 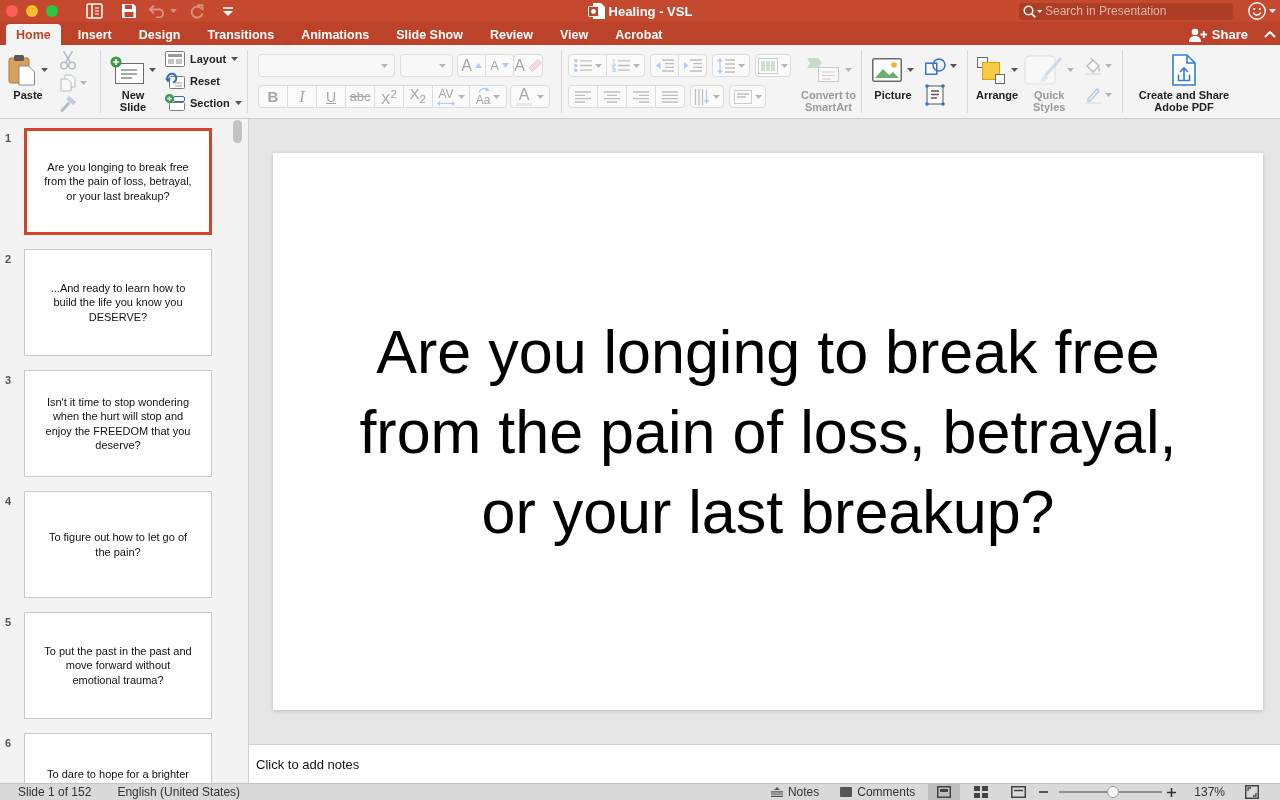 What do you see at coordinates (639, 34) in the screenshot?
I see `ribbon-tab: Acrobat` at bounding box center [639, 34].